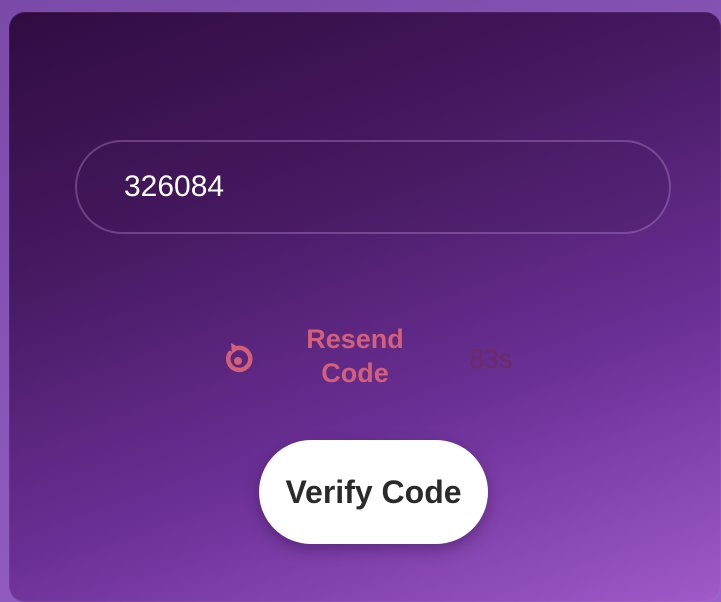  I want to click on verify-code-button: Verify Code, so click(373, 492).